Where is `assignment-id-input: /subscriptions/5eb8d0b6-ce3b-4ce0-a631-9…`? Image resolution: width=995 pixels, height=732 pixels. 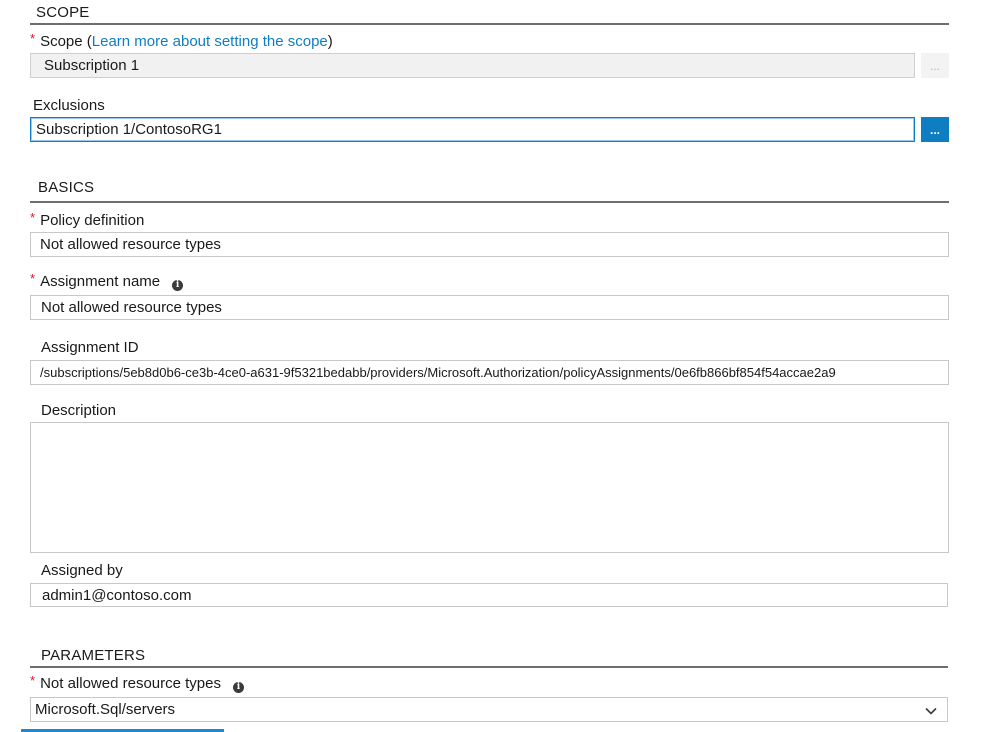 assignment-id-input: /subscriptions/5eb8d0b6-ce3b-4ce0-a631-9… is located at coordinates (489, 372).